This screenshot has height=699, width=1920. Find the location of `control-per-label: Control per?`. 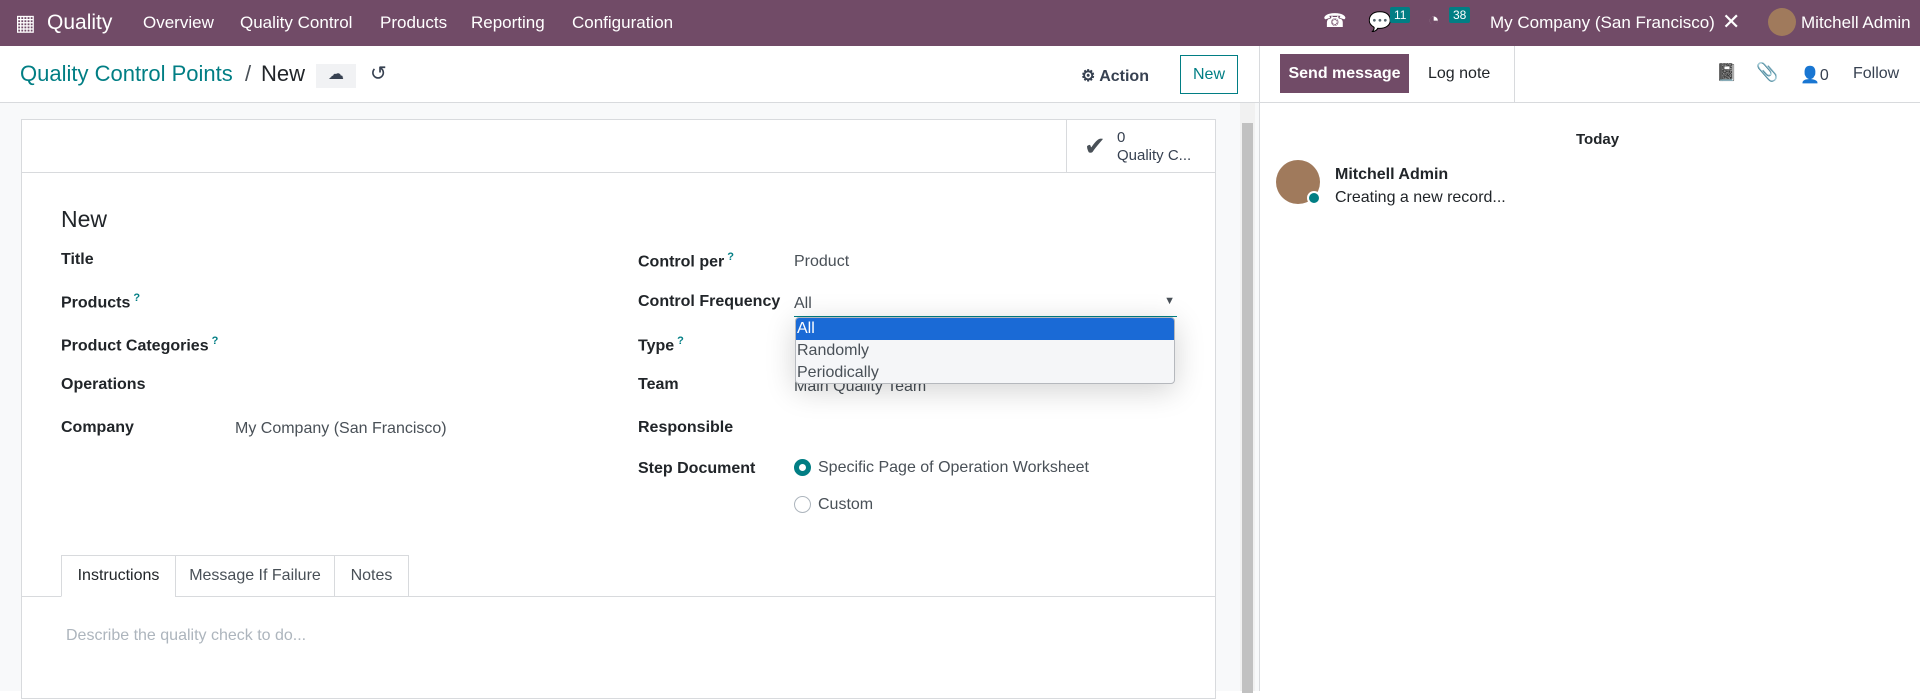

control-per-label: Control per? is located at coordinates (686, 261).